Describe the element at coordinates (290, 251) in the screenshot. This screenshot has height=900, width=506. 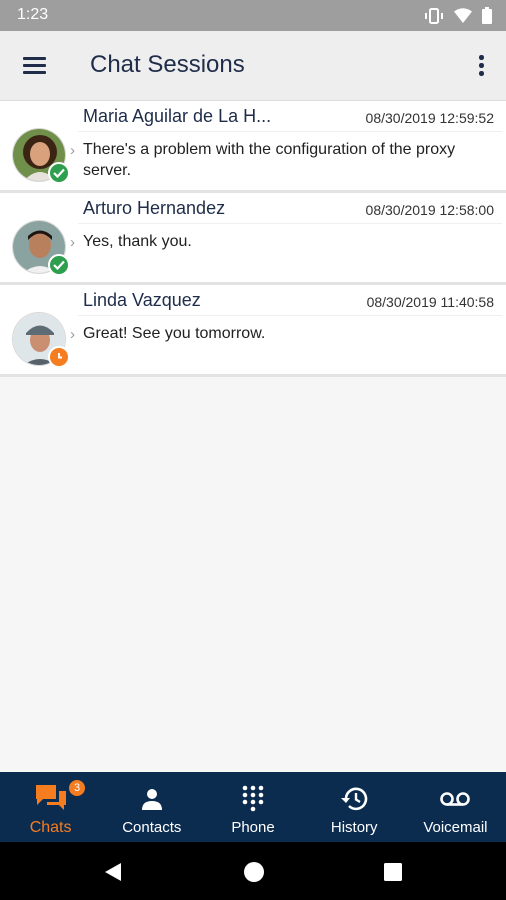
I see `last-message: Yes, thank you.` at that location.